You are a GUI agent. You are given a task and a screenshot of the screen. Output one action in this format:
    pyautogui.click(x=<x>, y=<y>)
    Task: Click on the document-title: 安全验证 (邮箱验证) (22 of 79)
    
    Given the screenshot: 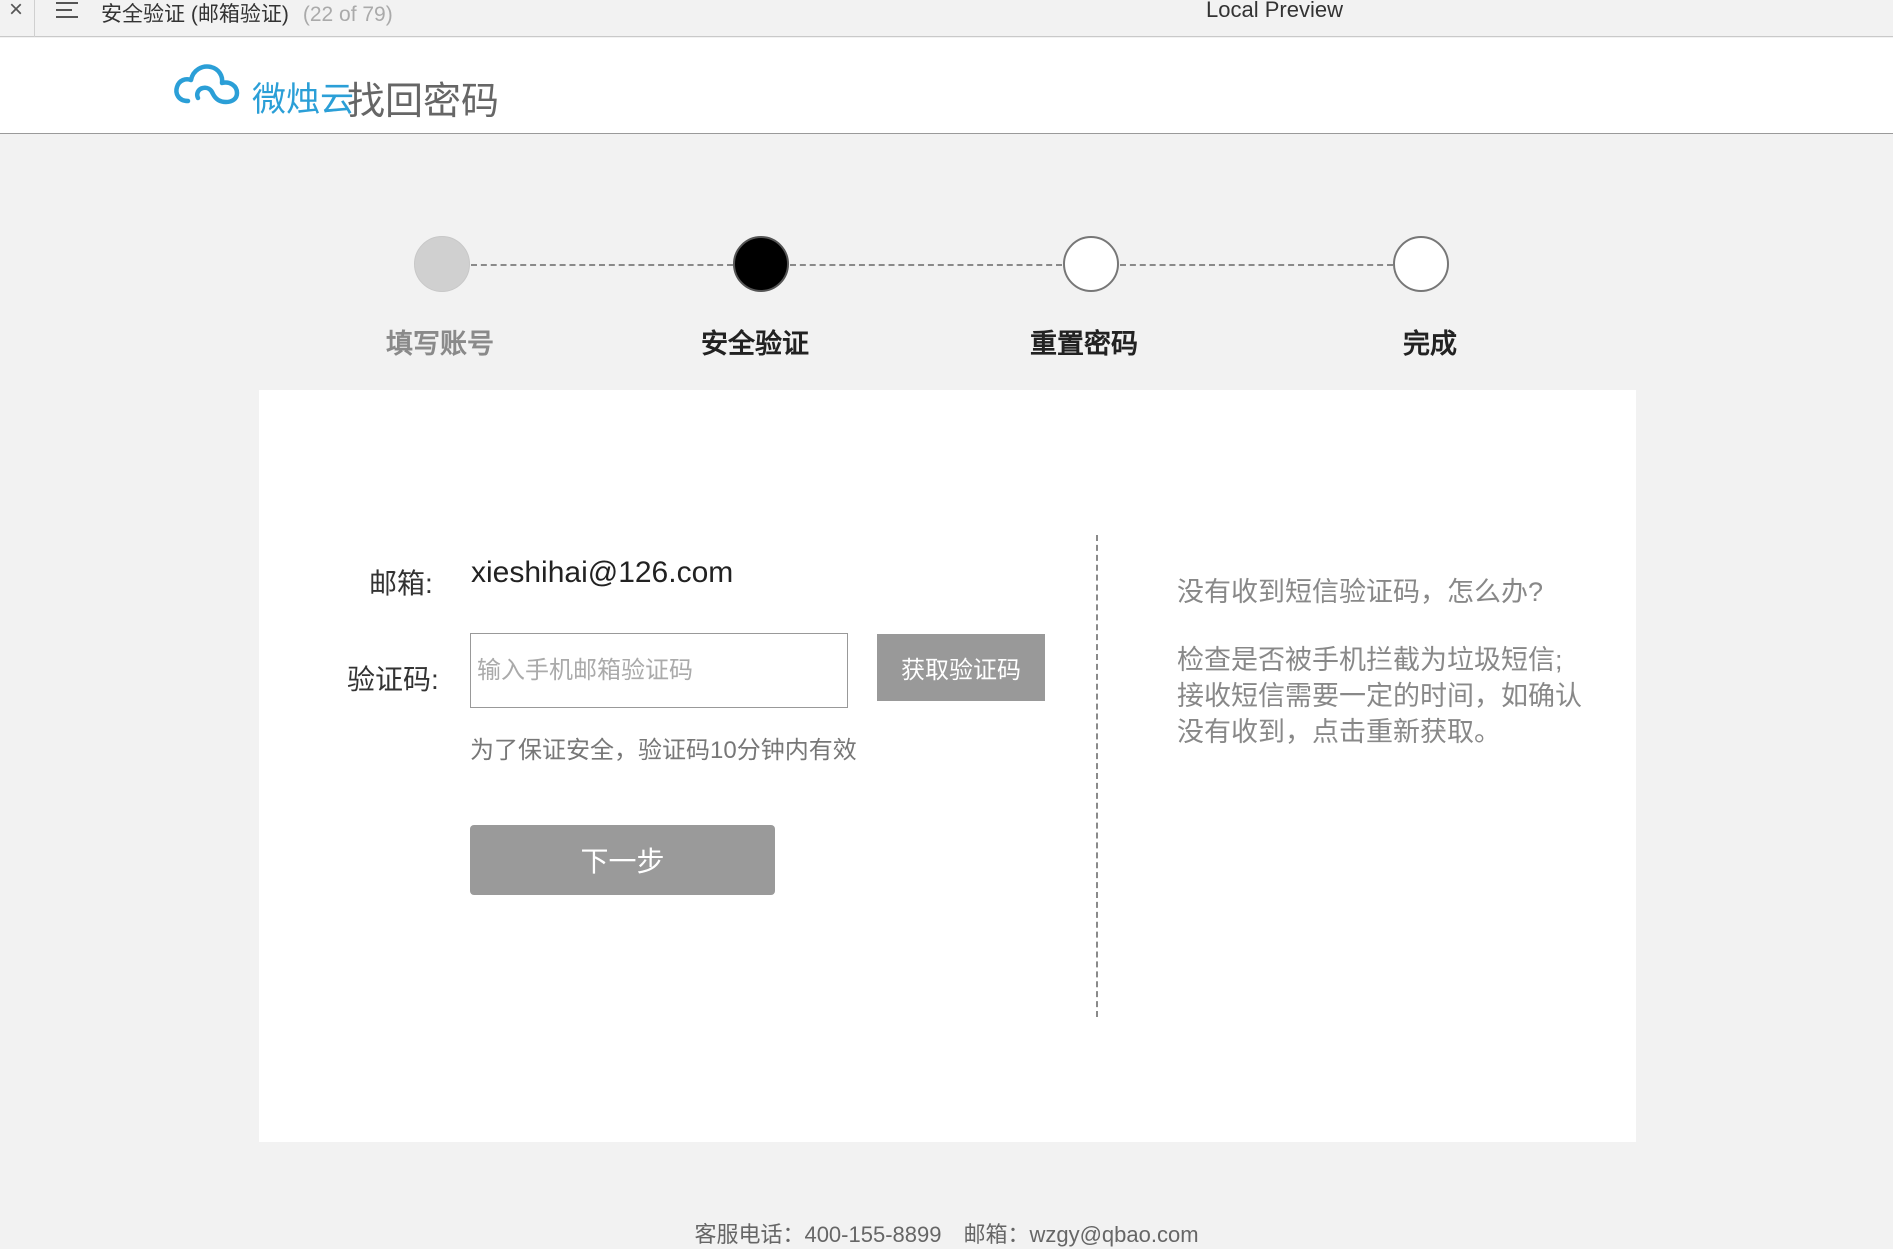 What is the action you would take?
    pyautogui.click(x=247, y=14)
    